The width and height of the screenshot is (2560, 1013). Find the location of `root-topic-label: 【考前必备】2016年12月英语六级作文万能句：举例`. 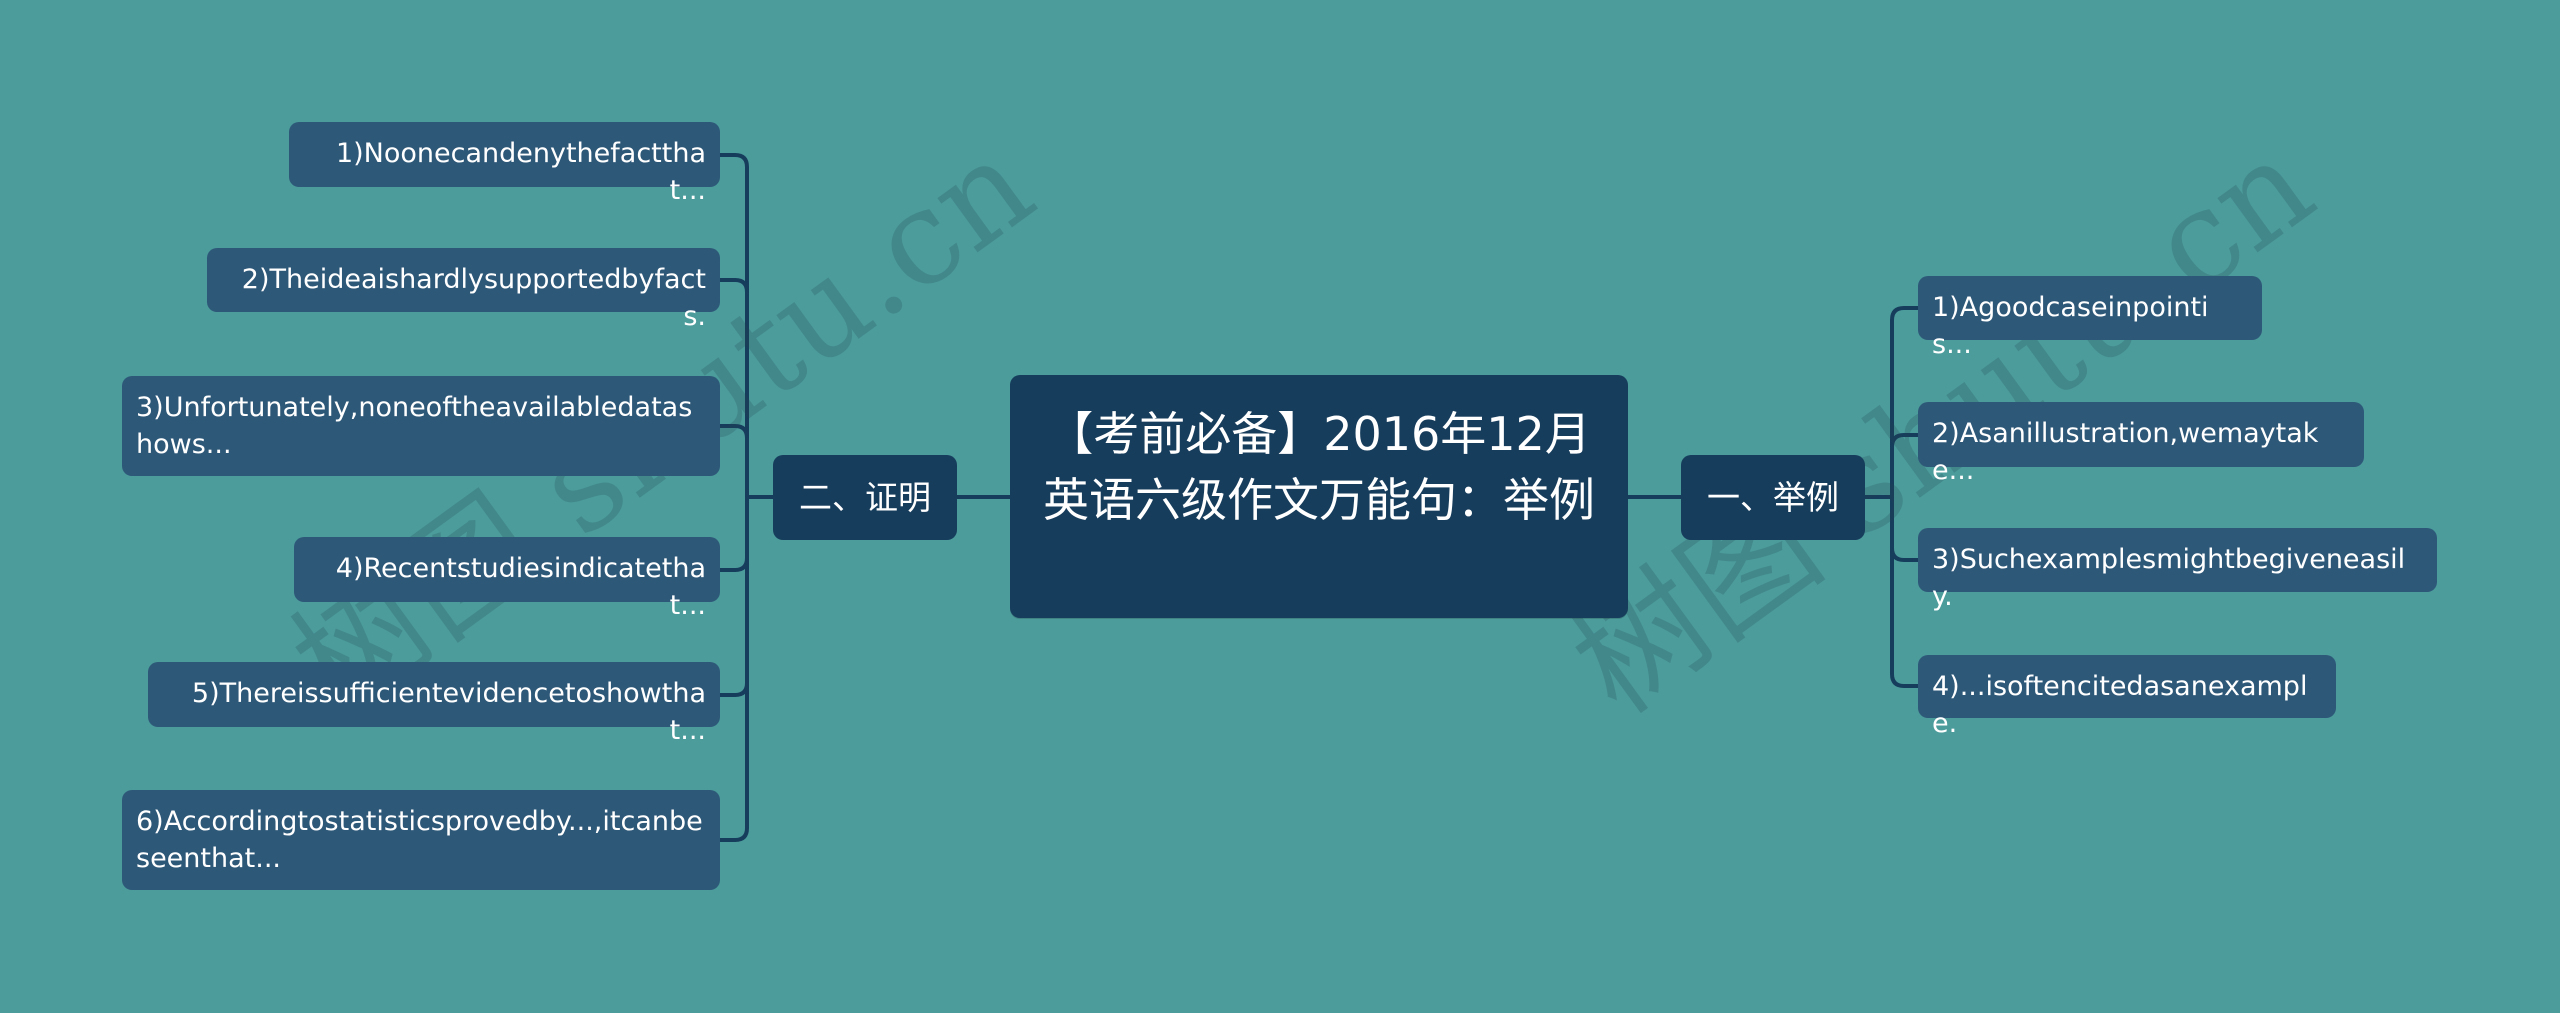

root-topic-label: 【考前必备】2016年12月英语六级作文万能句：举例 is located at coordinates (1319, 467).